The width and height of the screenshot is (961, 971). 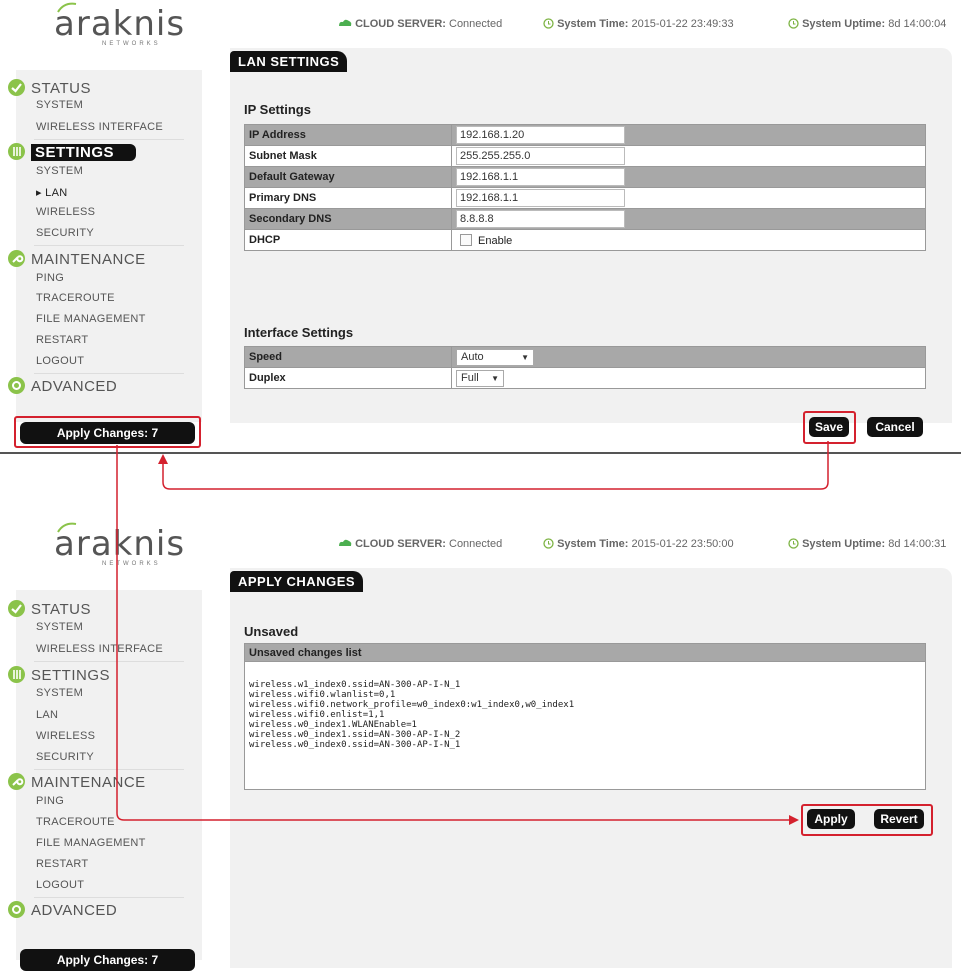 I want to click on arrow-save-to-apply-changes, so click(x=493, y=465).